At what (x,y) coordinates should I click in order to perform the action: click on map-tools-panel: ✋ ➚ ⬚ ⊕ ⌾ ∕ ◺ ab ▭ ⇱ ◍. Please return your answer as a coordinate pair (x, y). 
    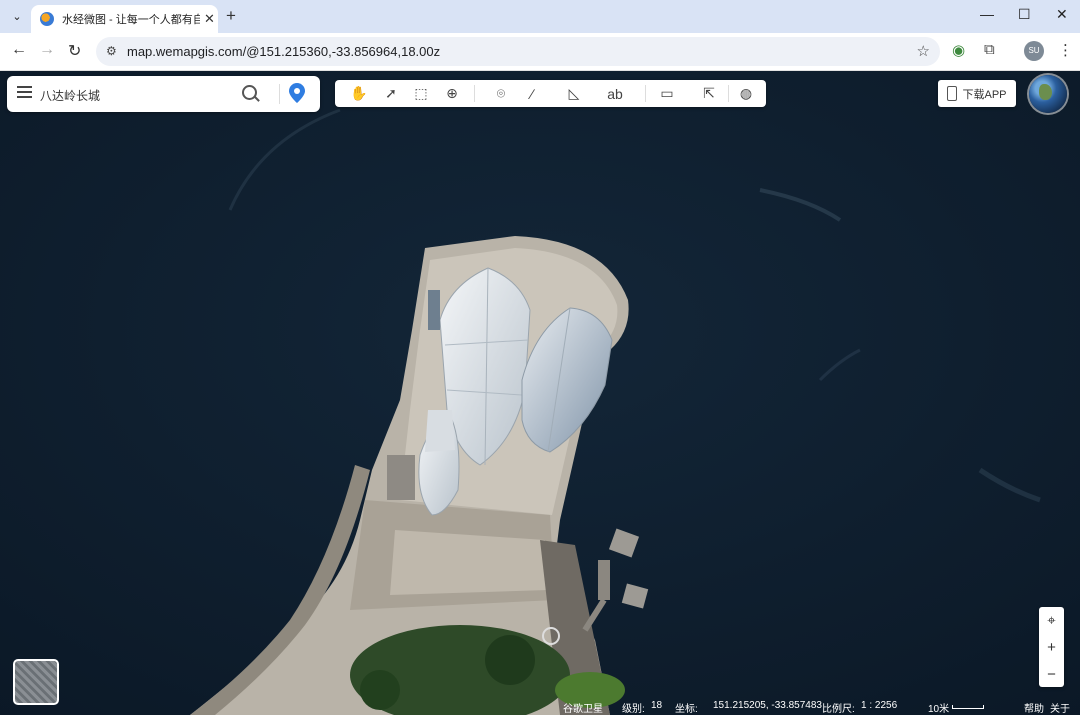
    Looking at the image, I should click on (550, 93).